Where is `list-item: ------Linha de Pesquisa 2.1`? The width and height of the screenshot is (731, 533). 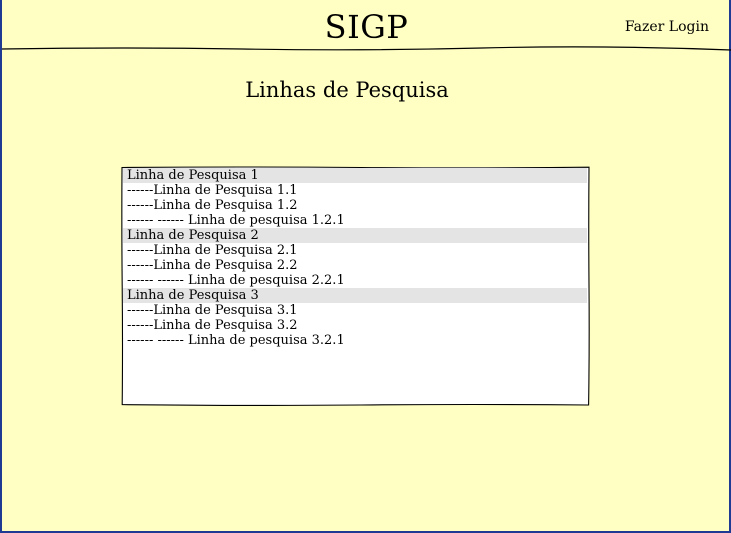 list-item: ------Linha de Pesquisa 2.1 is located at coordinates (355, 250).